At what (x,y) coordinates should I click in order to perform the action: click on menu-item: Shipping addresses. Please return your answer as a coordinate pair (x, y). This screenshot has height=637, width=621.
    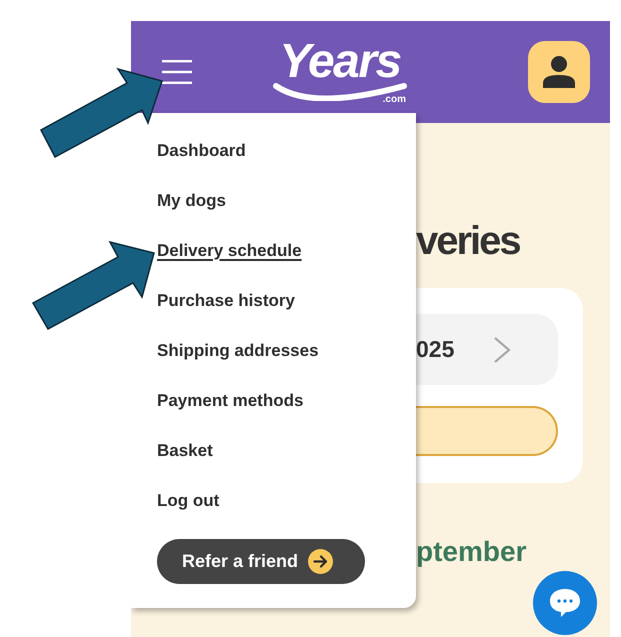
    Looking at the image, I should click on (238, 351).